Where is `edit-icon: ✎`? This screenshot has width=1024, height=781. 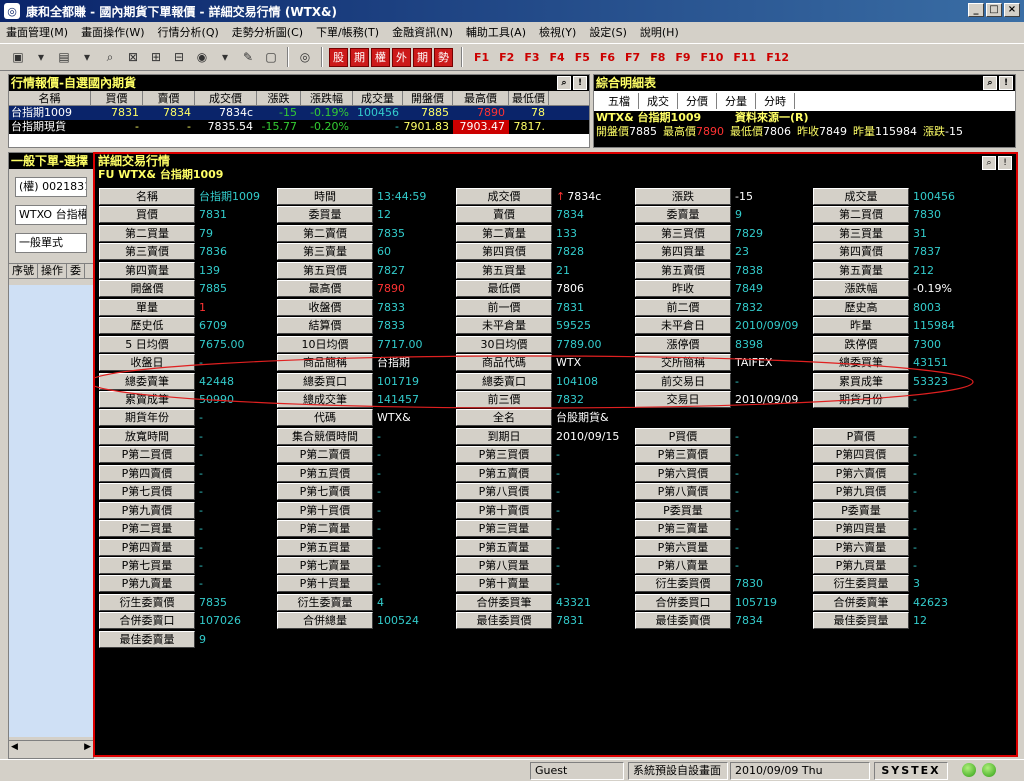
edit-icon: ✎ is located at coordinates (248, 57).